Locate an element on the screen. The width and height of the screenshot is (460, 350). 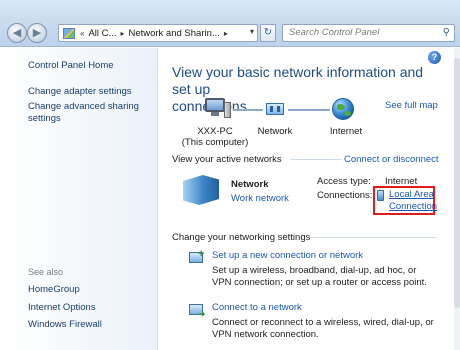
search-icon: ⚲ is located at coordinates (446, 33).